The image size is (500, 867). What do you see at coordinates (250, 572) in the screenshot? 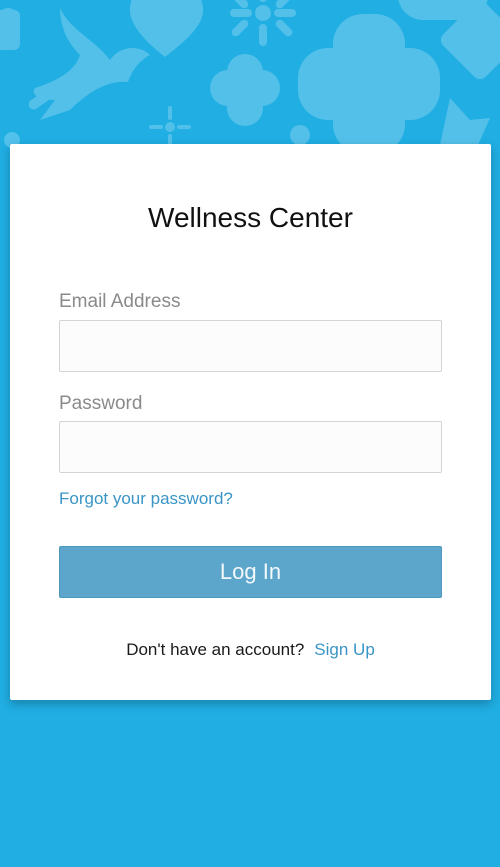
I see `login-button: Log In` at bounding box center [250, 572].